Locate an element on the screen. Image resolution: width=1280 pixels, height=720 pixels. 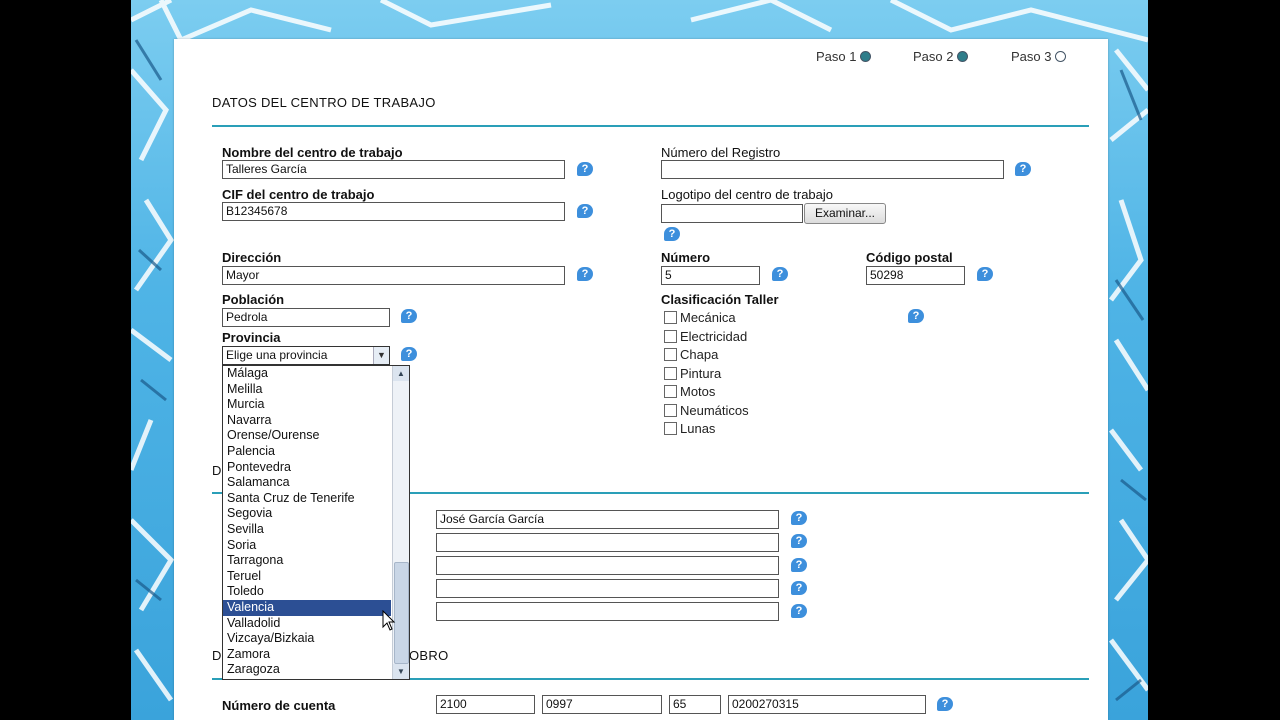
dropdown-option: Zaragoza is located at coordinates (316, 670).